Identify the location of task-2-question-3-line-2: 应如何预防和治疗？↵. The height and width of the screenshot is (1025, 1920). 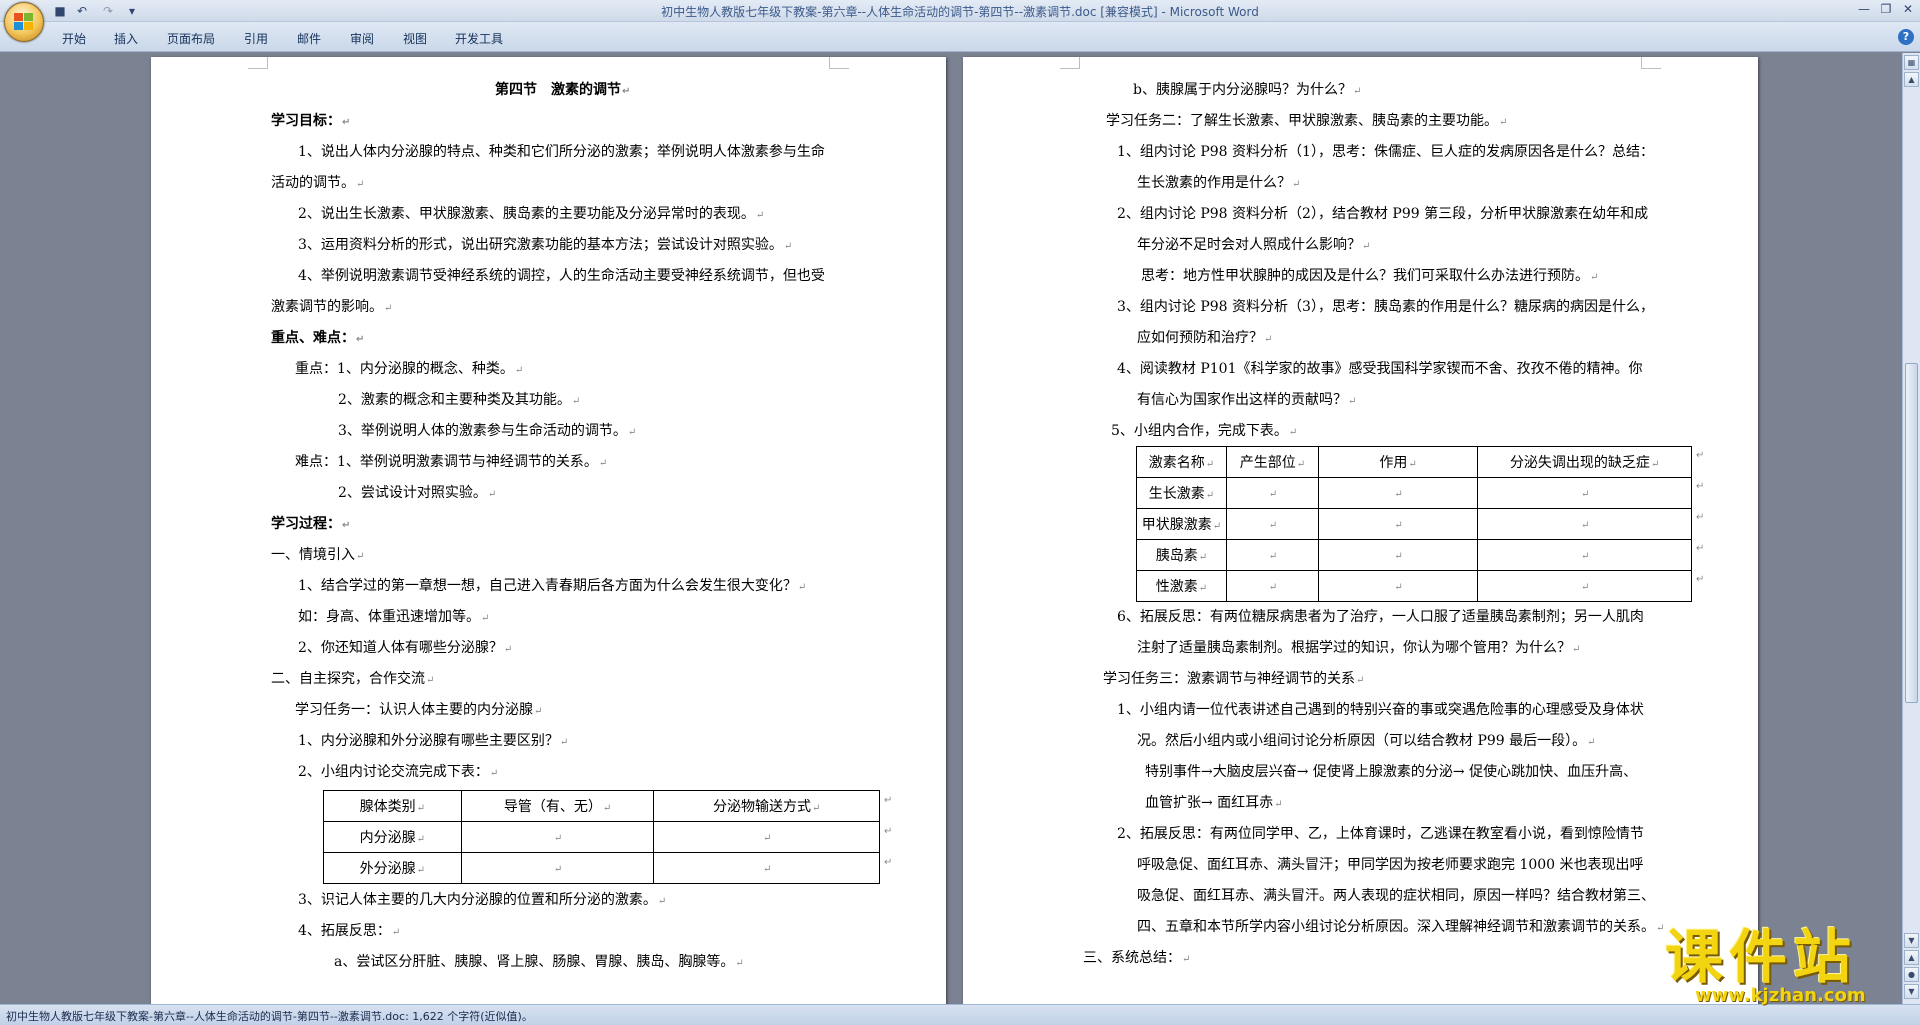
(1204, 339).